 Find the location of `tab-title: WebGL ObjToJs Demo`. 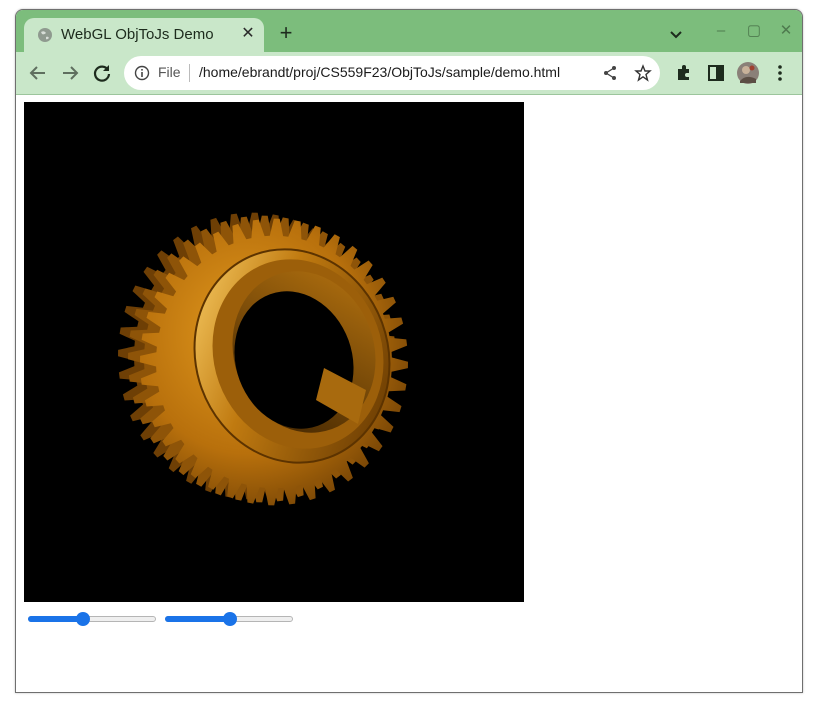

tab-title: WebGL ObjToJs Demo is located at coordinates (137, 34).